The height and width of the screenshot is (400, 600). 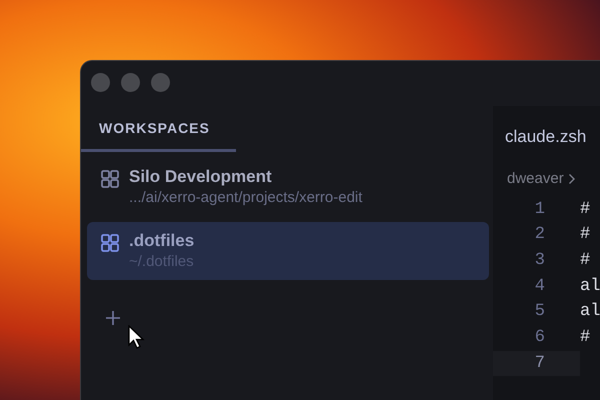 I want to click on window-minimize-button, so click(x=130, y=82).